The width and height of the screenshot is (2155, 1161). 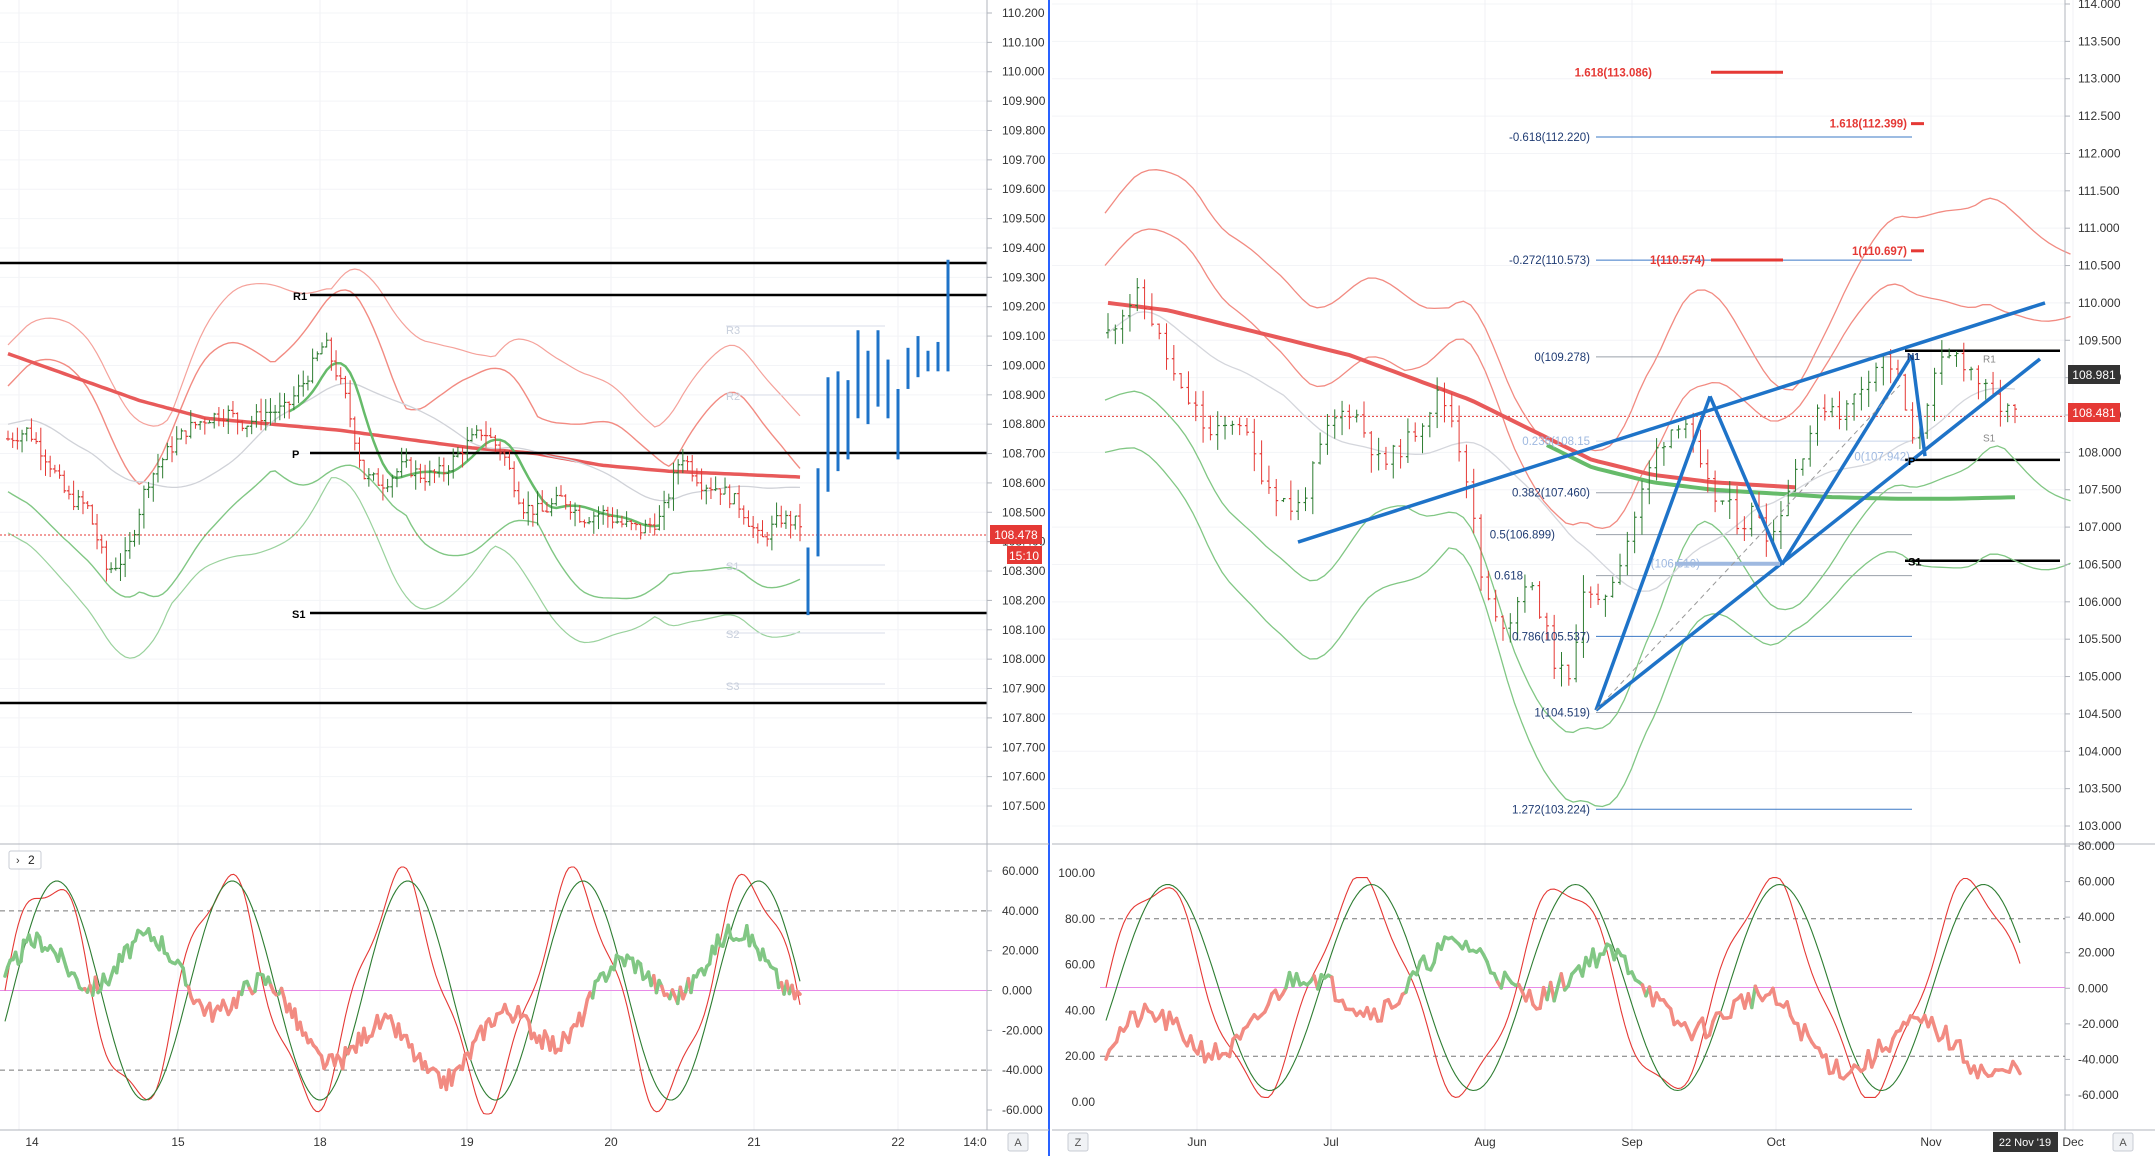 I want to click on right-price-tick-label: 107.500, so click(x=2100, y=490).